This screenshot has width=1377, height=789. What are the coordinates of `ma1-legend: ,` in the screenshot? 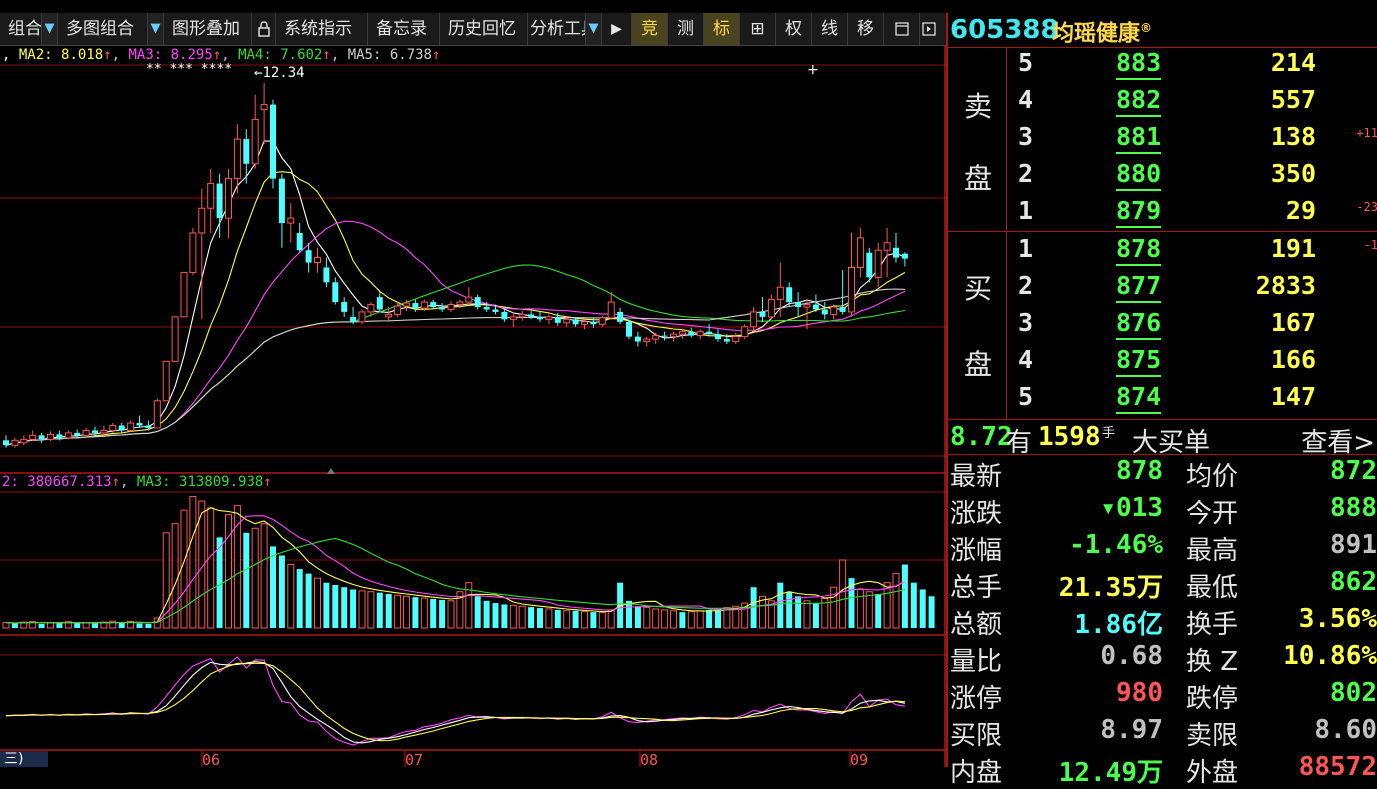 It's located at (6, 55).